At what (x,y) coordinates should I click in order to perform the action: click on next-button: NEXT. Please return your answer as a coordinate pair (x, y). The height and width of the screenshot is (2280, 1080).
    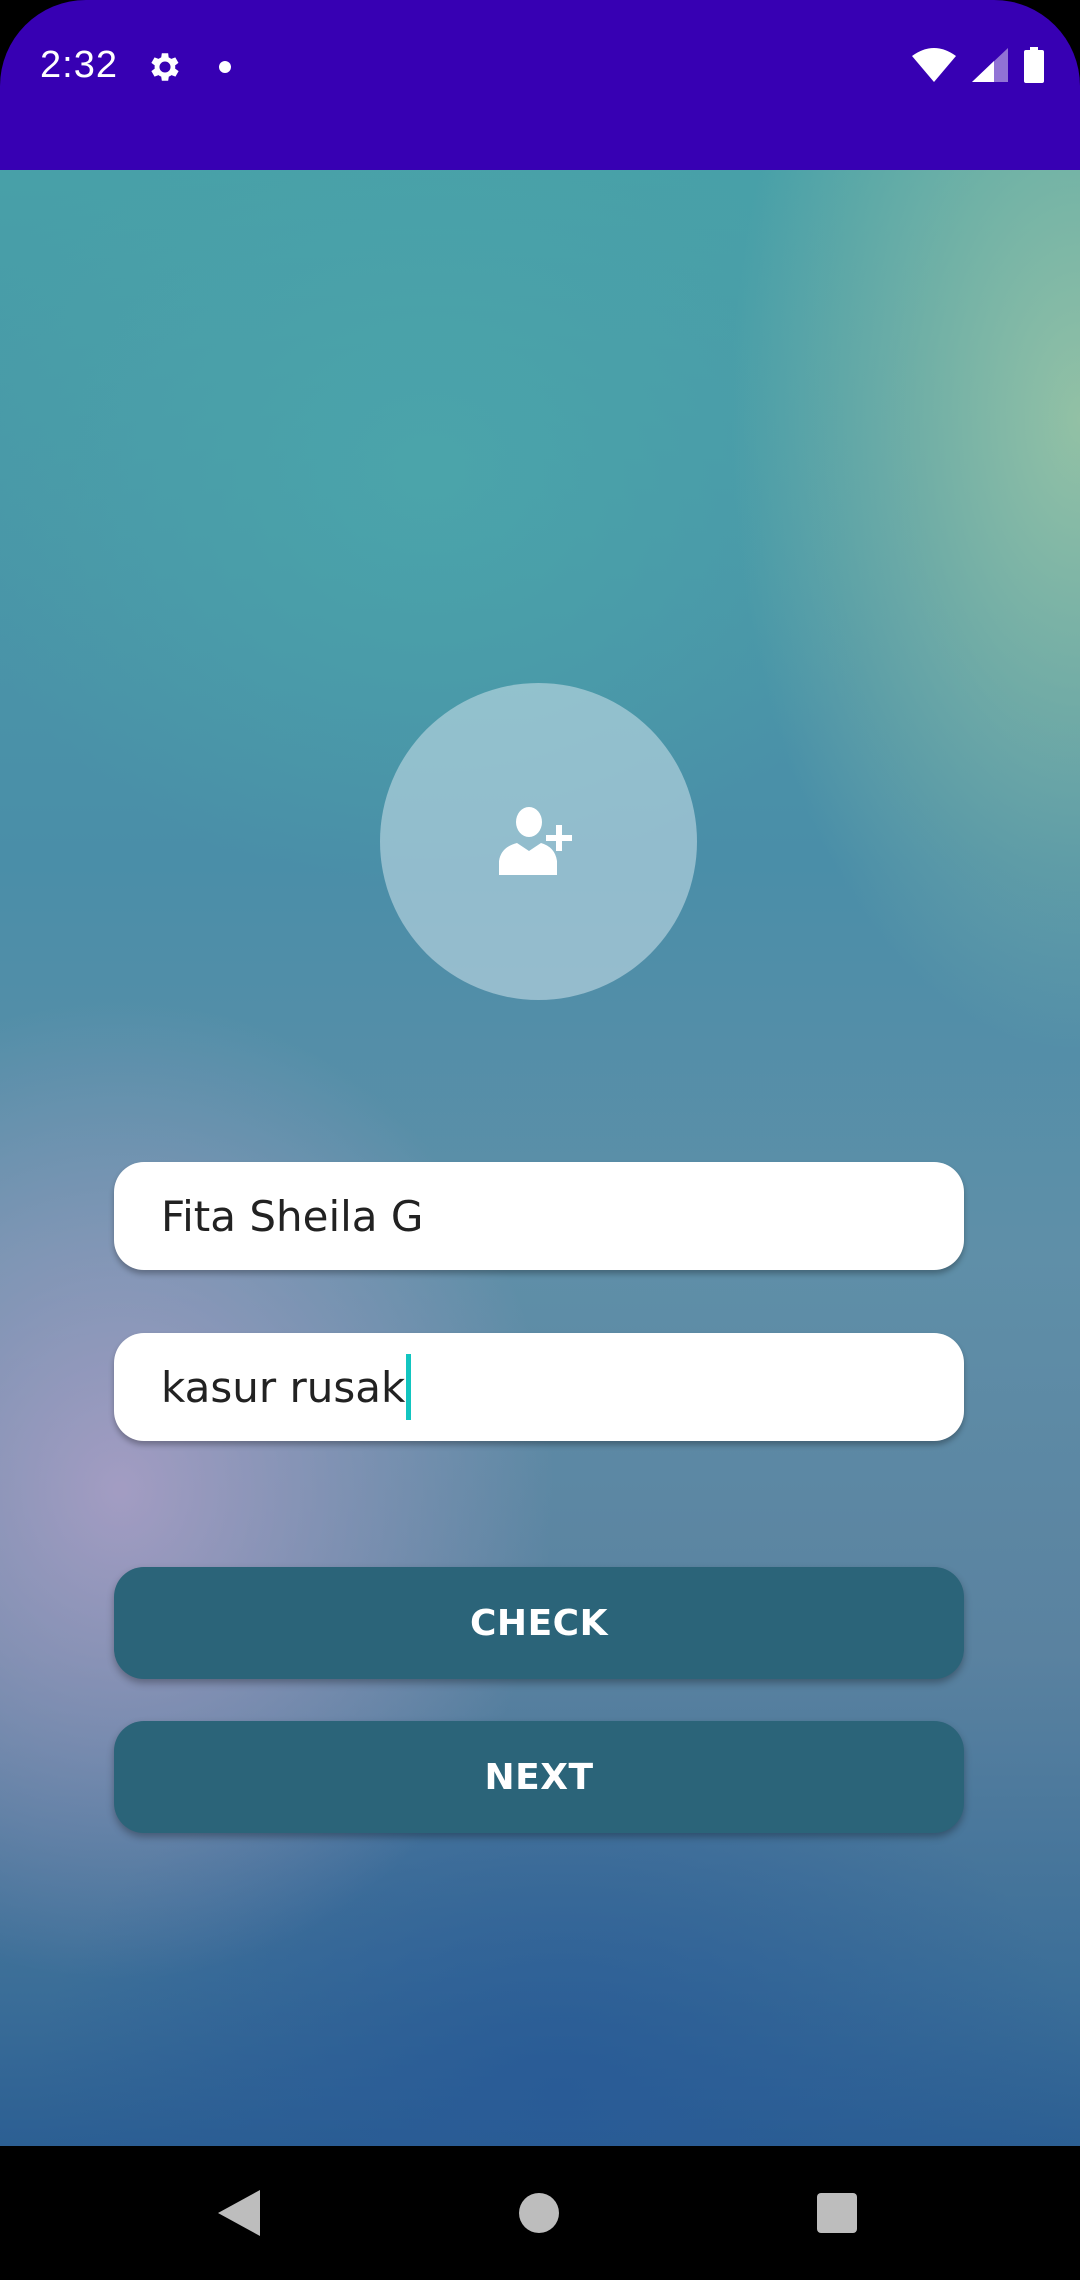
    Looking at the image, I should click on (539, 1777).